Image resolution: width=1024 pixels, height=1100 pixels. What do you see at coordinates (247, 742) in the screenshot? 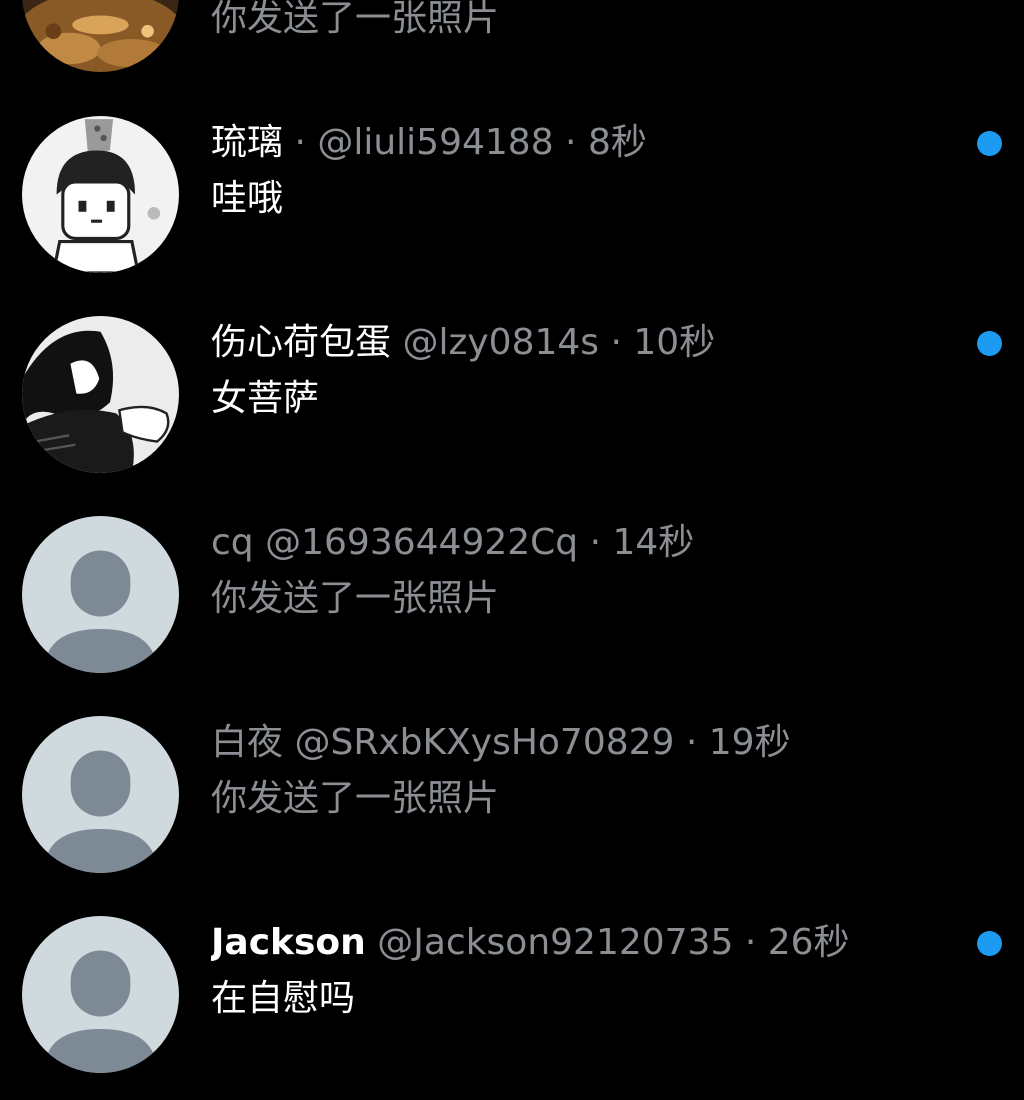
I see `display-name: 白夜` at bounding box center [247, 742].